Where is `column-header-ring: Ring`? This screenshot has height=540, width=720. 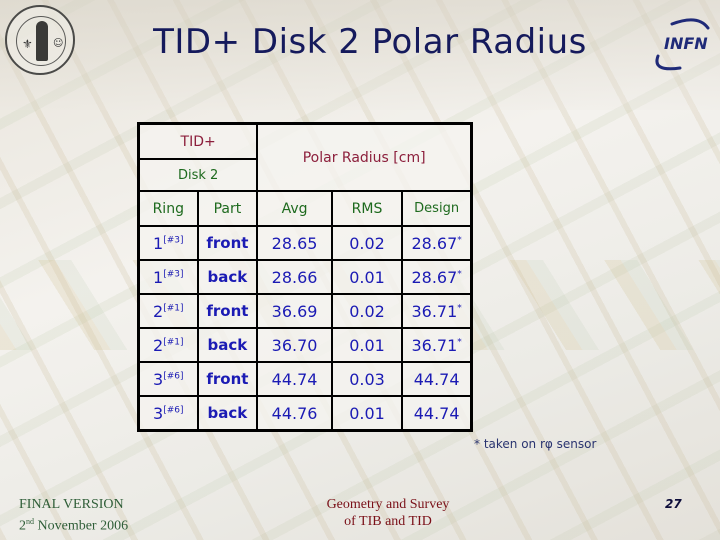
column-header-ring: Ring is located at coordinates (168, 208).